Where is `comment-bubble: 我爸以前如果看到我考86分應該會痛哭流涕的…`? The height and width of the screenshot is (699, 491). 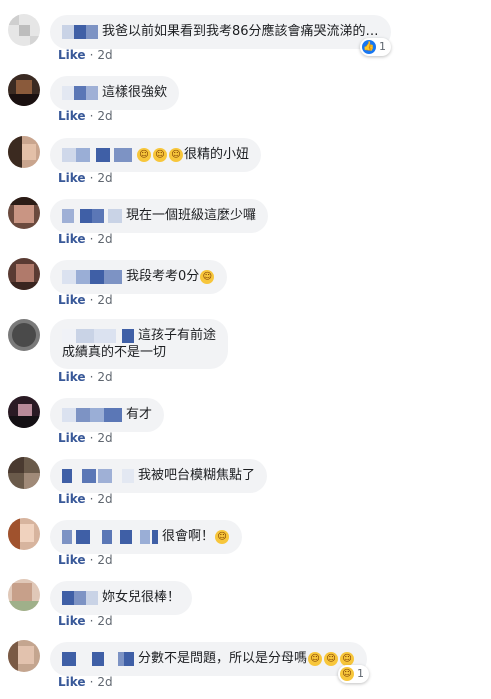 comment-bubble: 我爸以前如果看到我考86分應該會痛哭流涕的… is located at coordinates (220, 32).